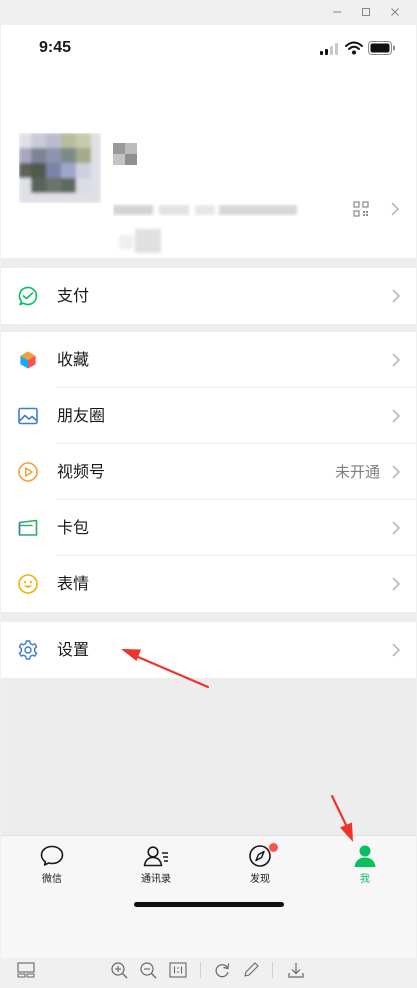 This screenshot has height=988, width=417. Describe the element at coordinates (208, 360) in the screenshot. I see `menu-item-favorites: 收藏` at that location.